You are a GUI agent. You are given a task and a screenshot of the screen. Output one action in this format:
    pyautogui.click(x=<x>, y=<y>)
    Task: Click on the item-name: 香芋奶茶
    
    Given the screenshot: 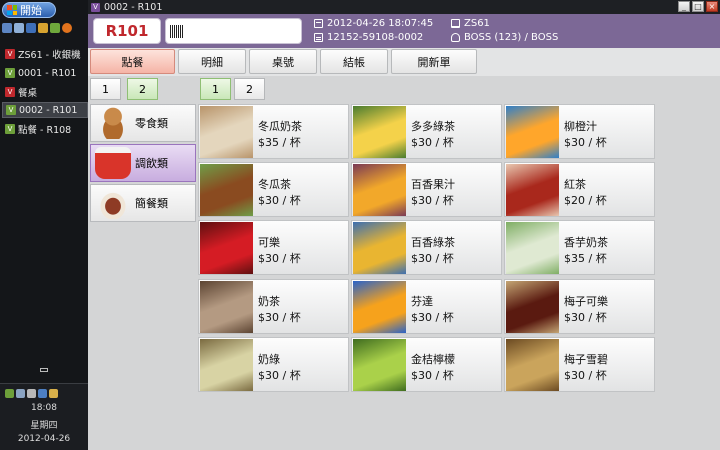 What is the action you would take?
    pyautogui.click(x=586, y=242)
    